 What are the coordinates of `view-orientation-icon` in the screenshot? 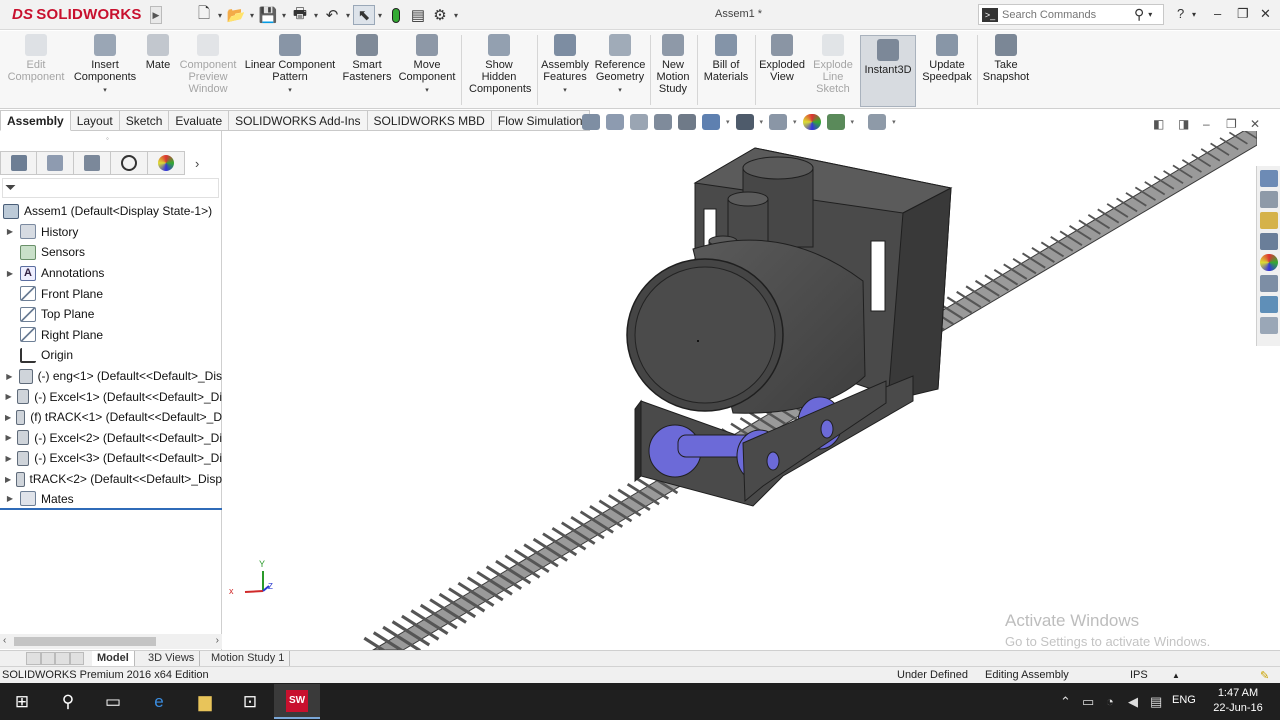 It's located at (711, 122).